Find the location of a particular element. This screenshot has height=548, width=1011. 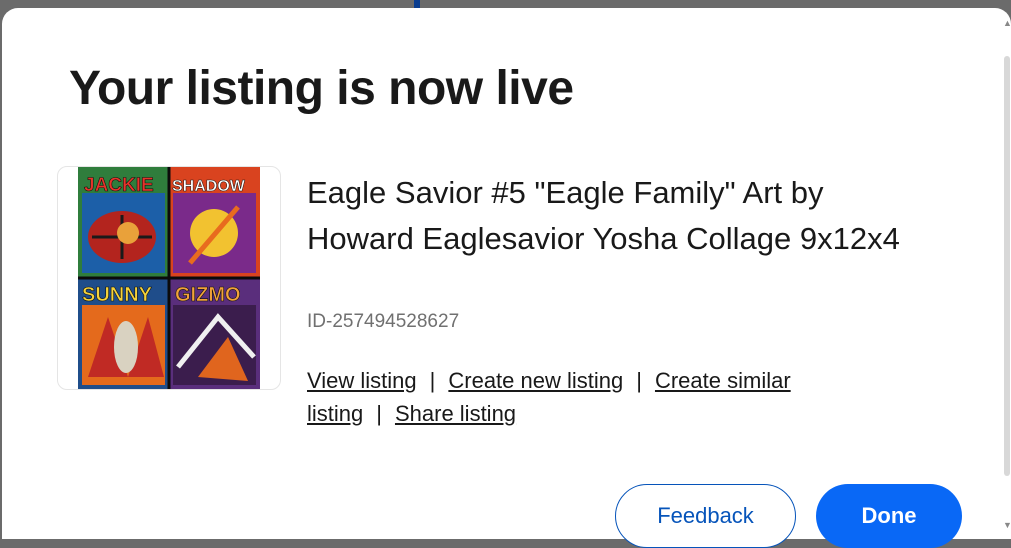

scrollbar is located at coordinates (1007, 270).